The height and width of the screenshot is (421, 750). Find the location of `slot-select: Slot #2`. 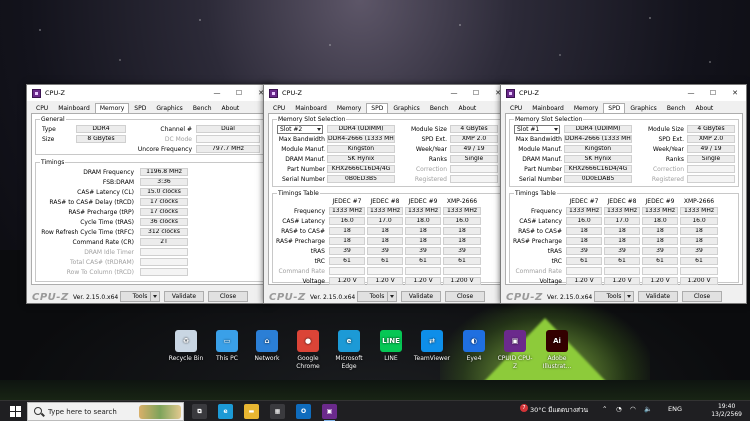

slot-select: Slot #2 is located at coordinates (300, 129).